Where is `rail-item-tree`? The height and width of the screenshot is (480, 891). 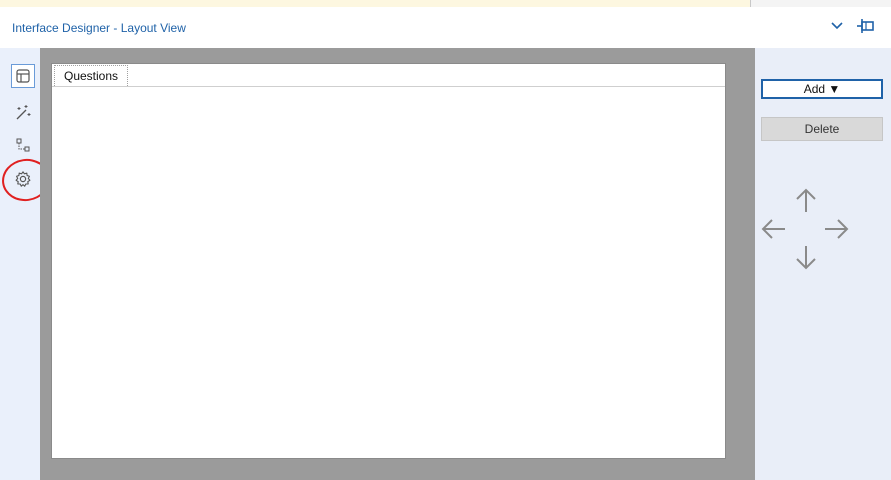 rail-item-tree is located at coordinates (23, 145).